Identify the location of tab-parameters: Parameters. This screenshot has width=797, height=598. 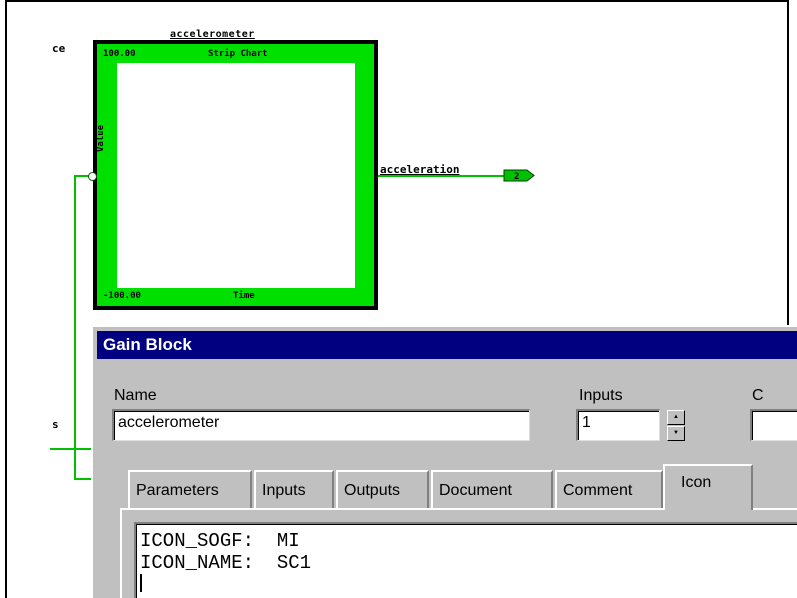
(190, 489).